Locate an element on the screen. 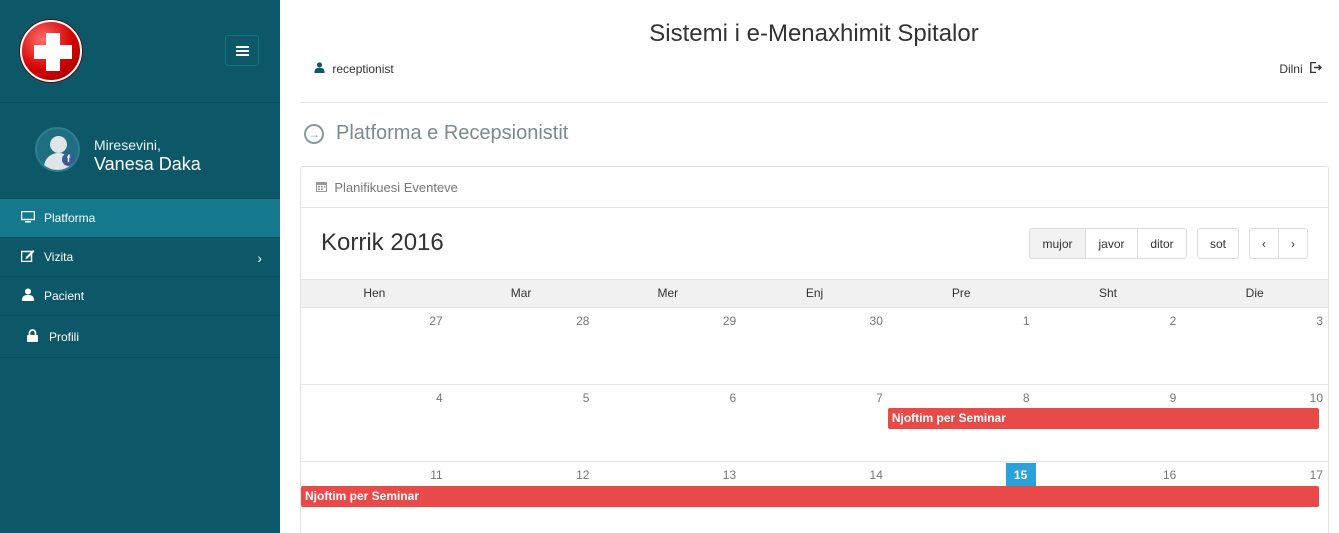 This screenshot has width=1339, height=533. arrow-circle-right-icon: → is located at coordinates (314, 133).